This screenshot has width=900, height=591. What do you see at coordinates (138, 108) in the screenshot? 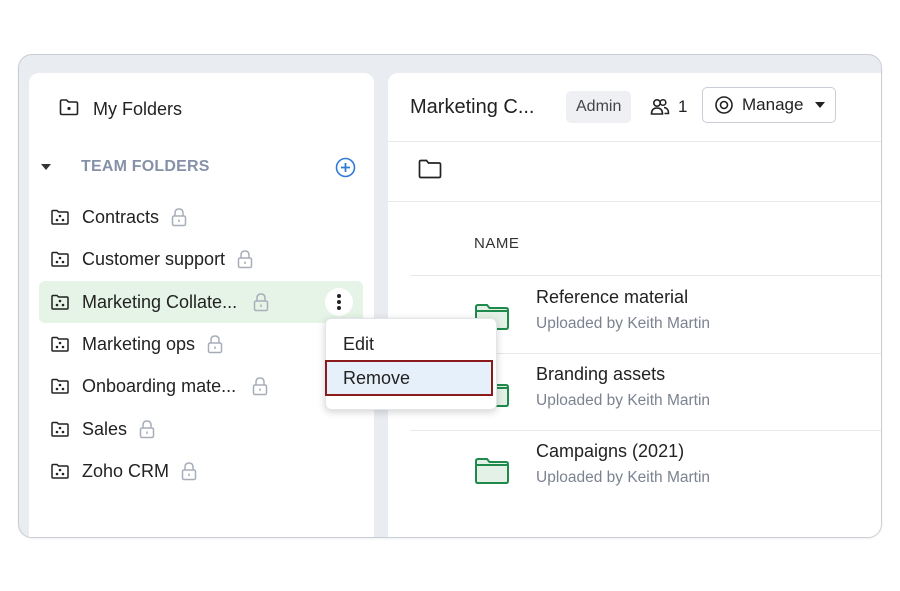
I see `my-folders-label: My Folders` at bounding box center [138, 108].